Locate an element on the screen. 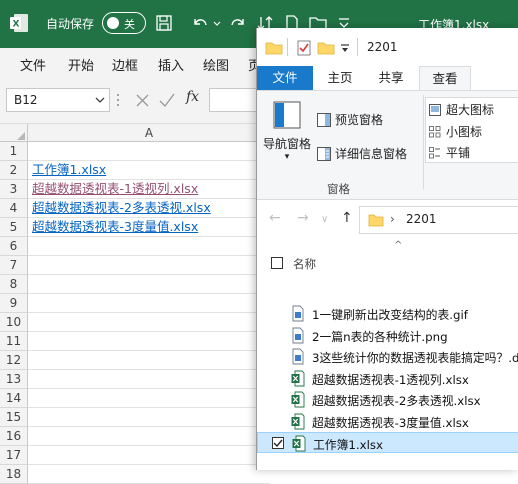 This screenshot has width=518, height=484. chevron-down-icon is located at coordinates (100, 100).